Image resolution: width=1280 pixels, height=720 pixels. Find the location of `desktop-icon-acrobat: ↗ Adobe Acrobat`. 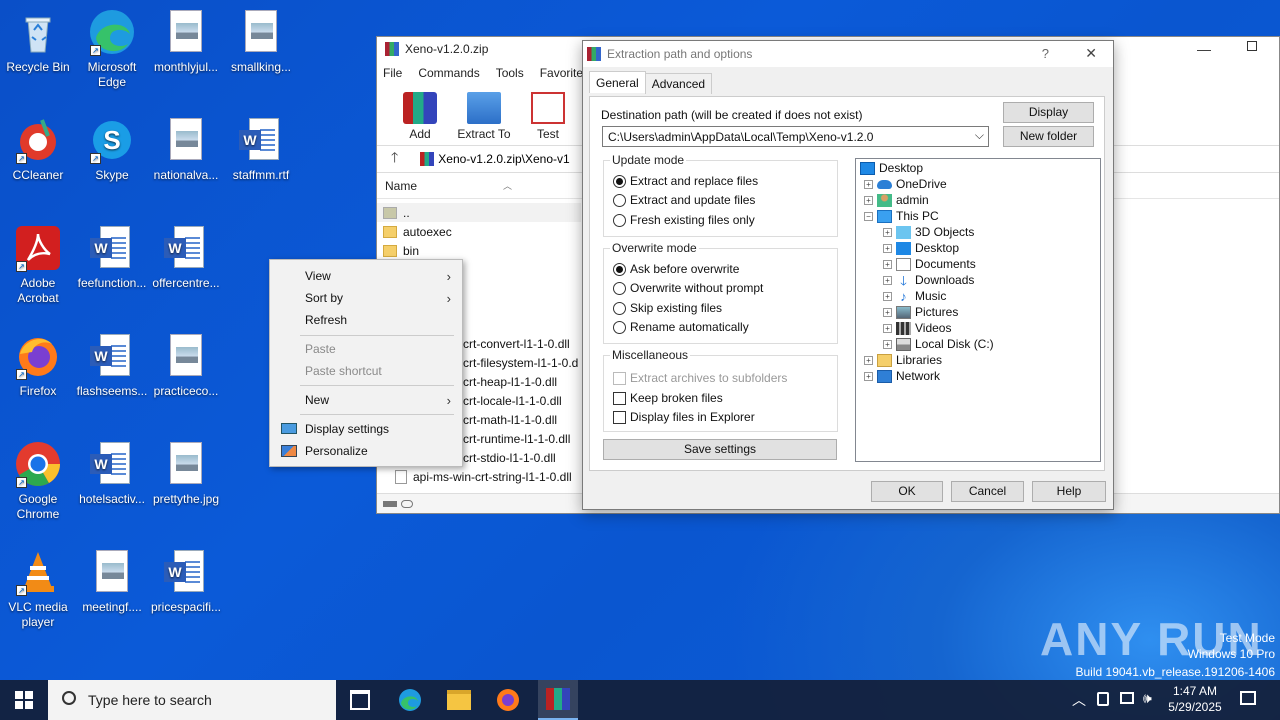

desktop-icon-acrobat: ↗ Adobe Acrobat is located at coordinates (38, 265).